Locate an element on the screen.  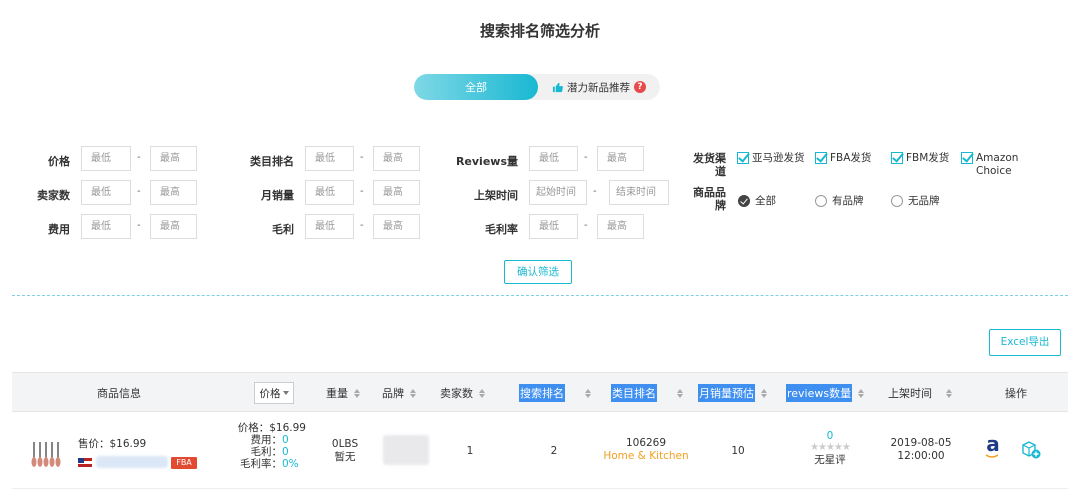
price-sort-select: 价格 is located at coordinates (274, 393).